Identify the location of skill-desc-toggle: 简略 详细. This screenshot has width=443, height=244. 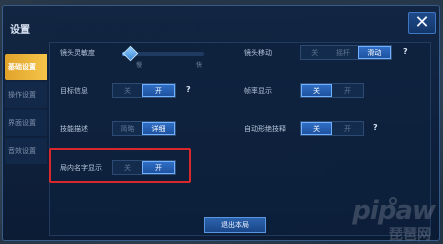
(144, 128).